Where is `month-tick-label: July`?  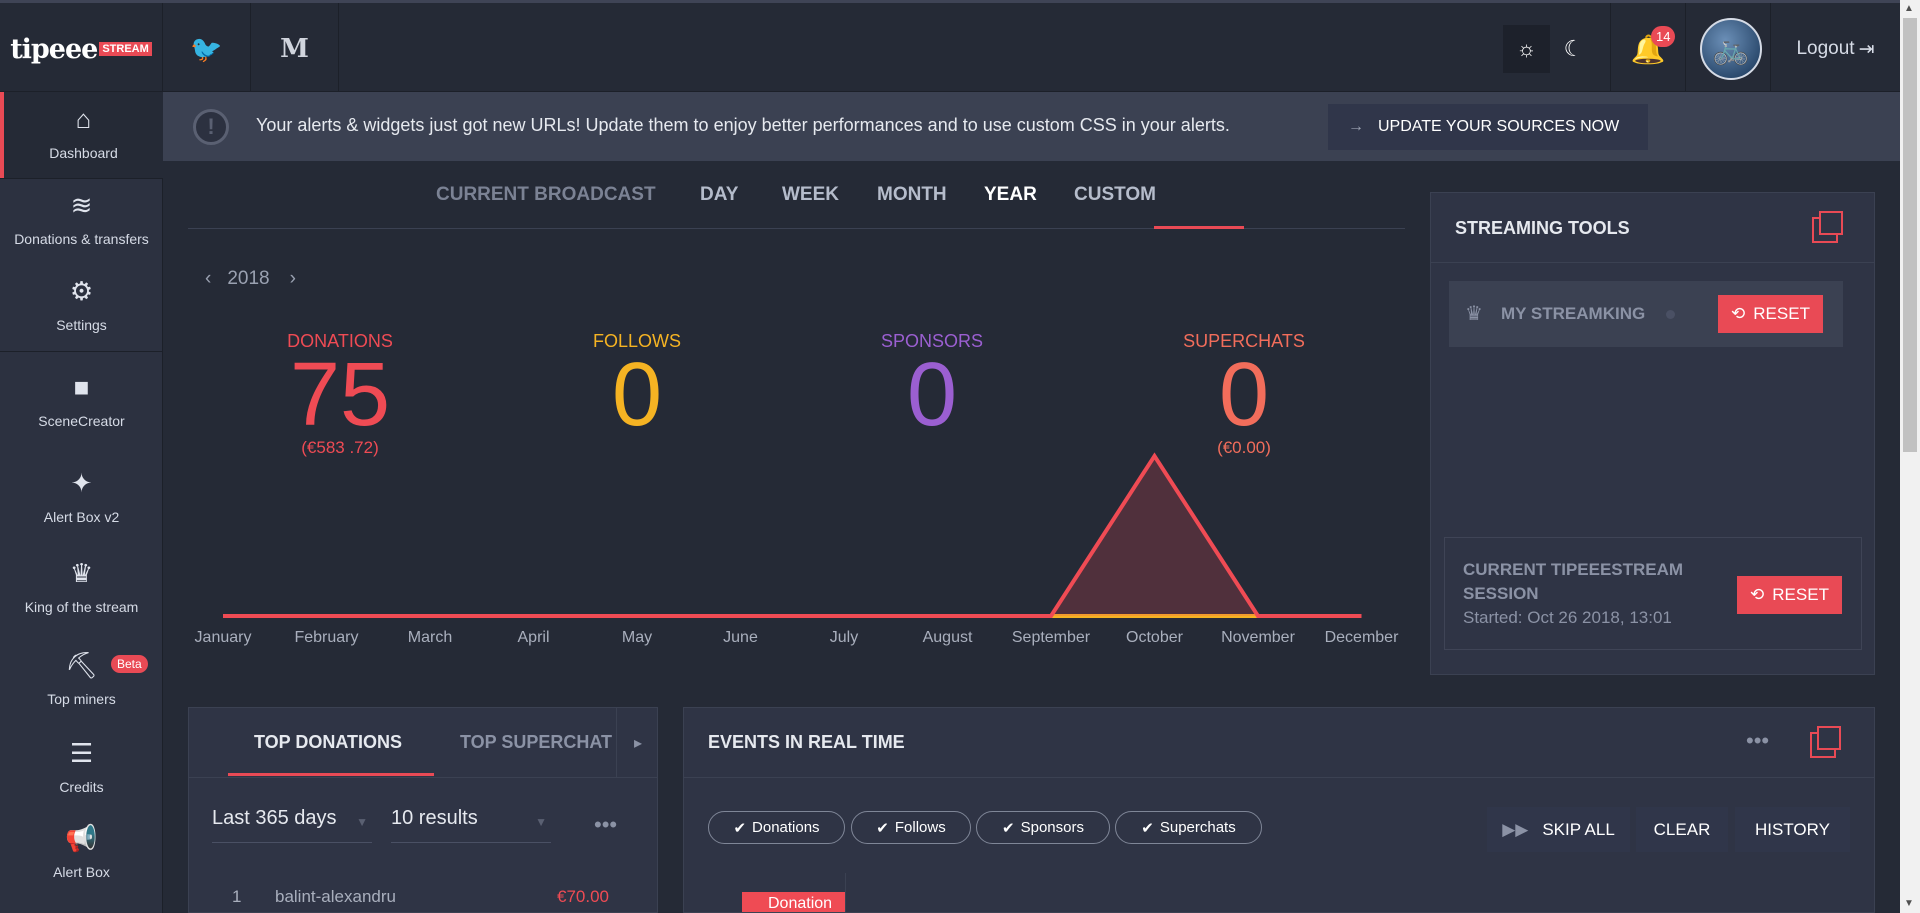
month-tick-label: July is located at coordinates (844, 637).